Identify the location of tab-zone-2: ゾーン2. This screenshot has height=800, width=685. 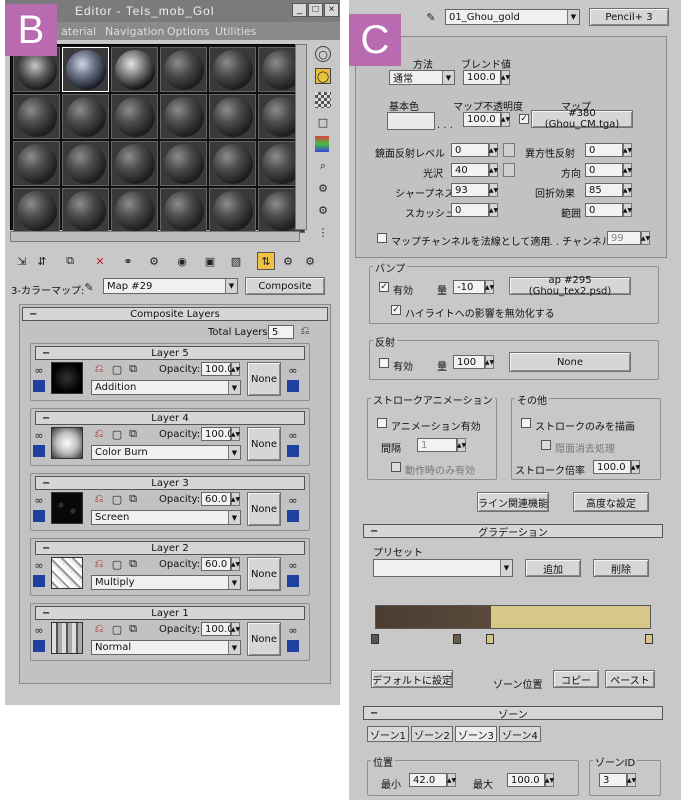
(432, 734).